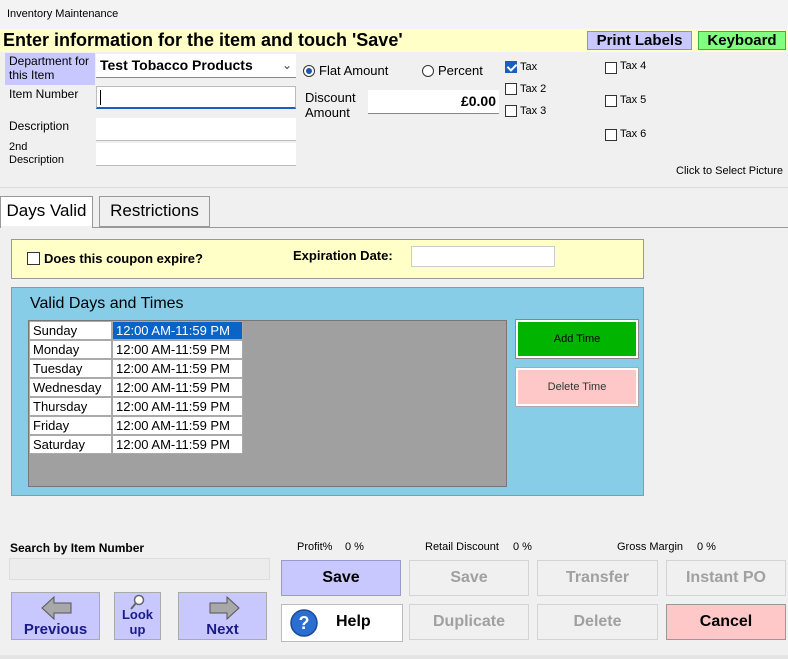  What do you see at coordinates (56, 608) in the screenshot?
I see `arrow-left-icon` at bounding box center [56, 608].